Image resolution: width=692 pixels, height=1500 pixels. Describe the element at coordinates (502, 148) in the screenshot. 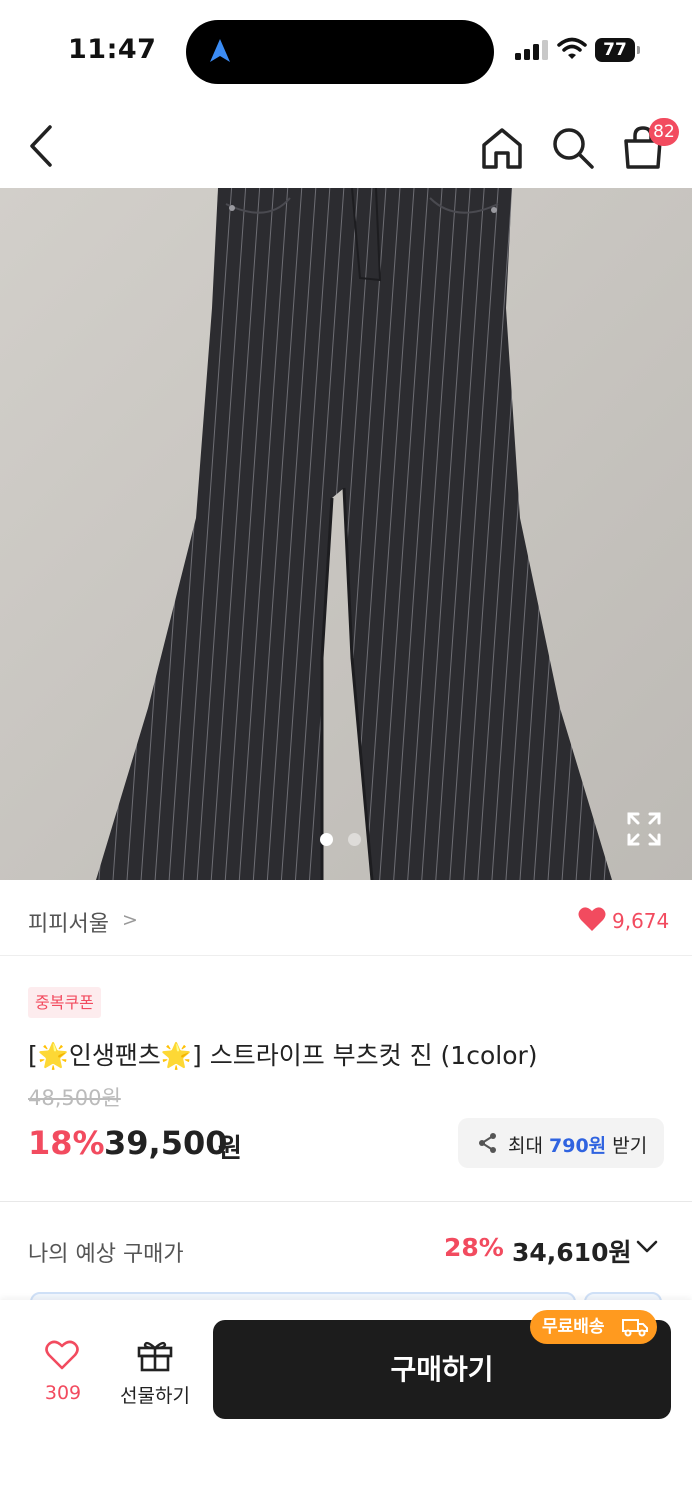

I see `home-icon` at that location.